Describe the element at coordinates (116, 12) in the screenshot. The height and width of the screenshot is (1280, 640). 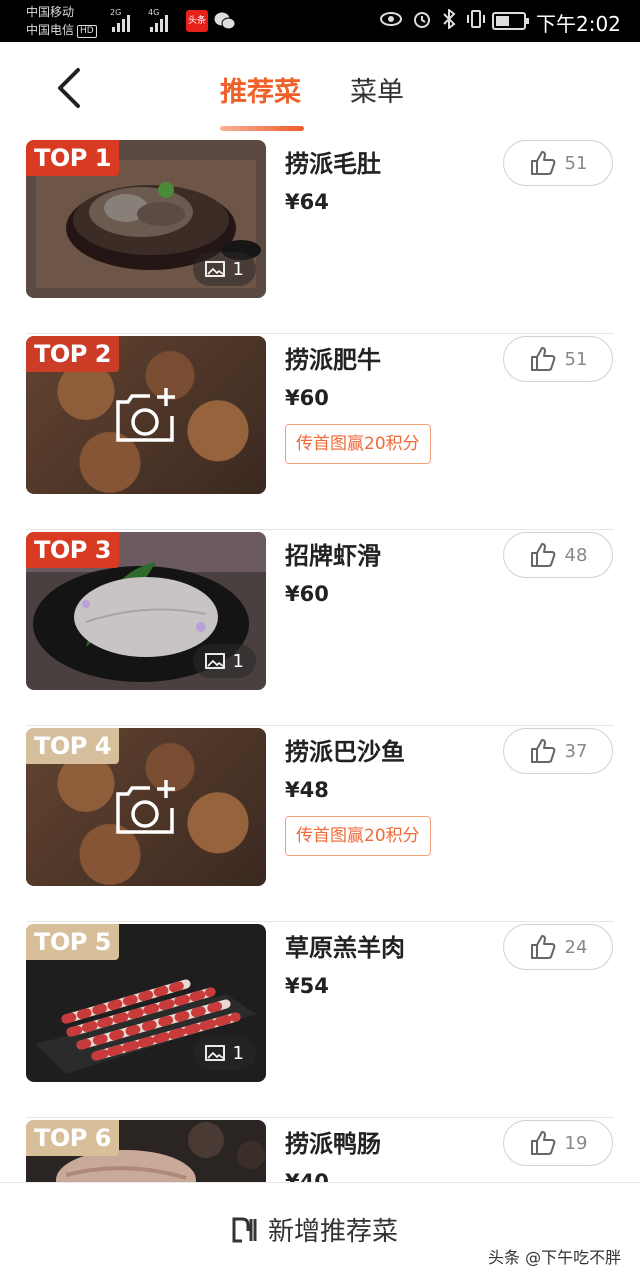
I see `network-type-1: 2G` at that location.